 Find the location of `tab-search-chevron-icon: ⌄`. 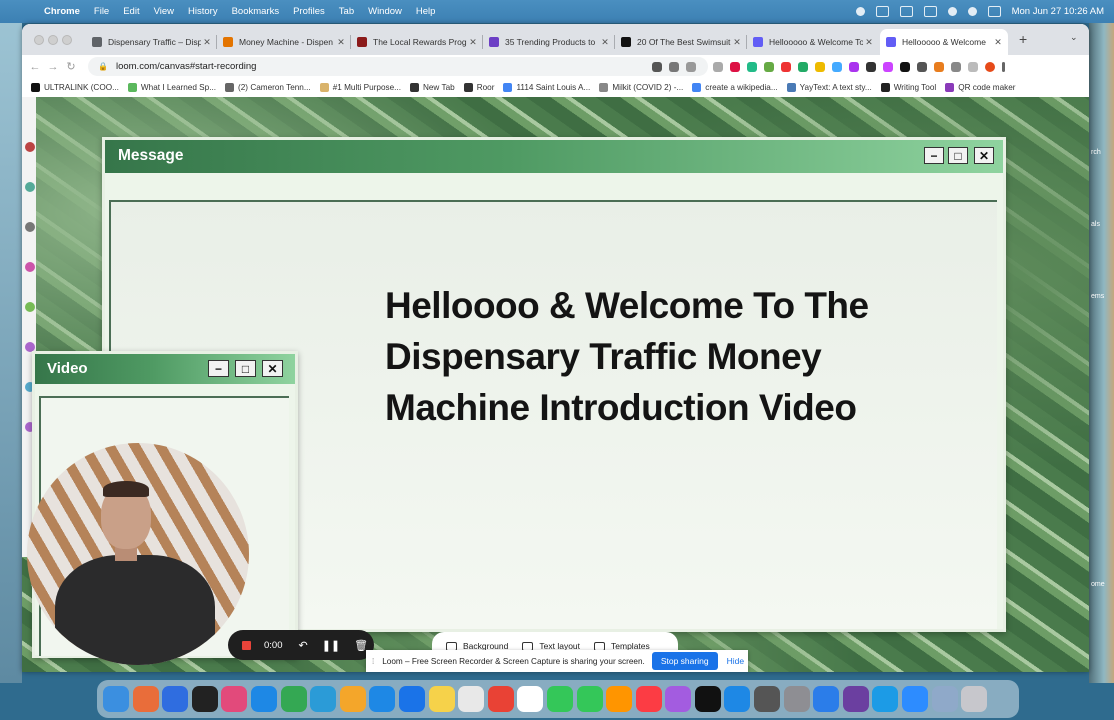

tab-search-chevron-icon: ⌄ is located at coordinates (1074, 37).